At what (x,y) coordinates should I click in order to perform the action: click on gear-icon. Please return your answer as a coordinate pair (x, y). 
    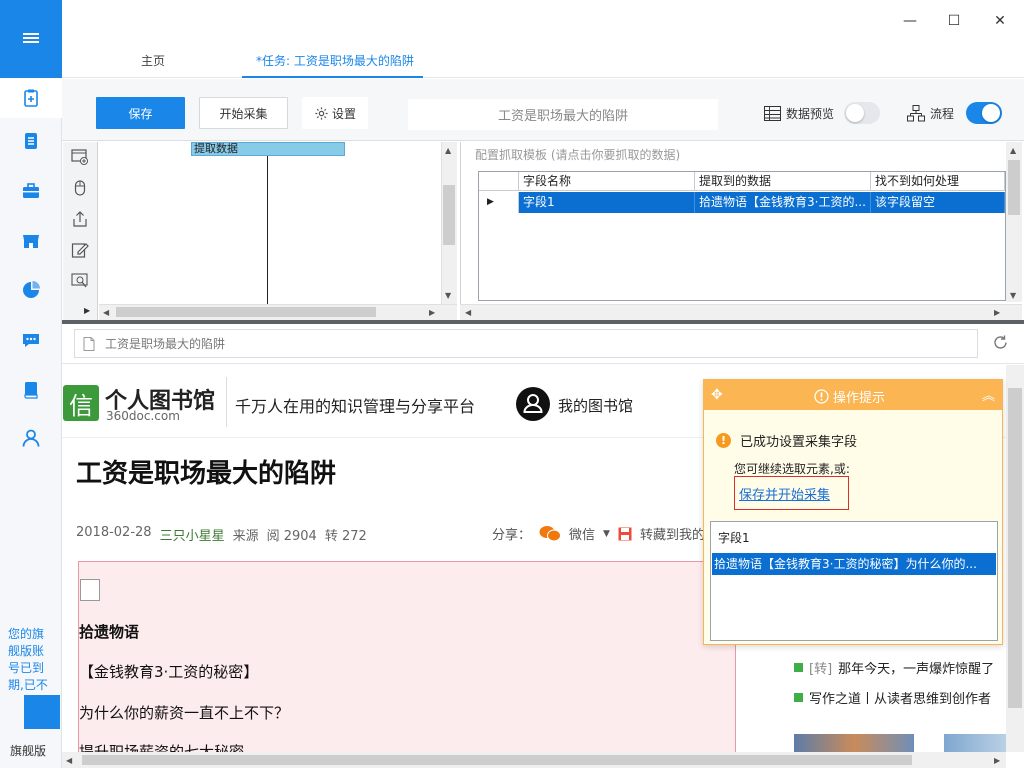
    Looking at the image, I should click on (321, 113).